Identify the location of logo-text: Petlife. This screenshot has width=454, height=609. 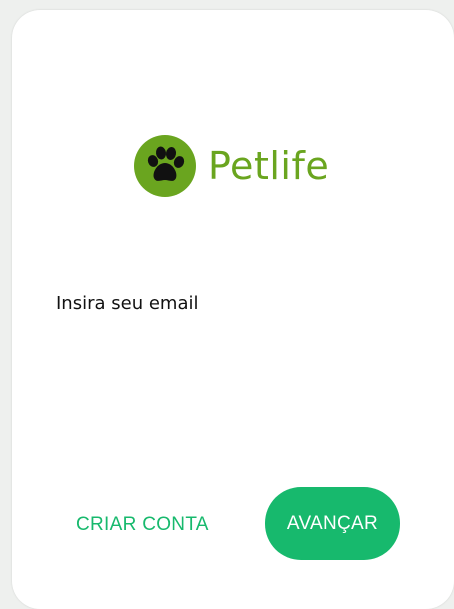
(269, 166).